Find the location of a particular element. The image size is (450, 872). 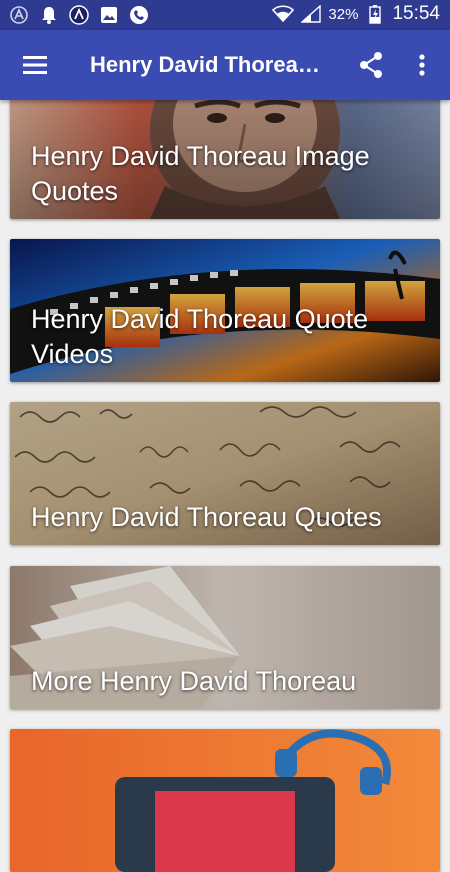

status-bar: 32% 15:54 is located at coordinates (225, 15).